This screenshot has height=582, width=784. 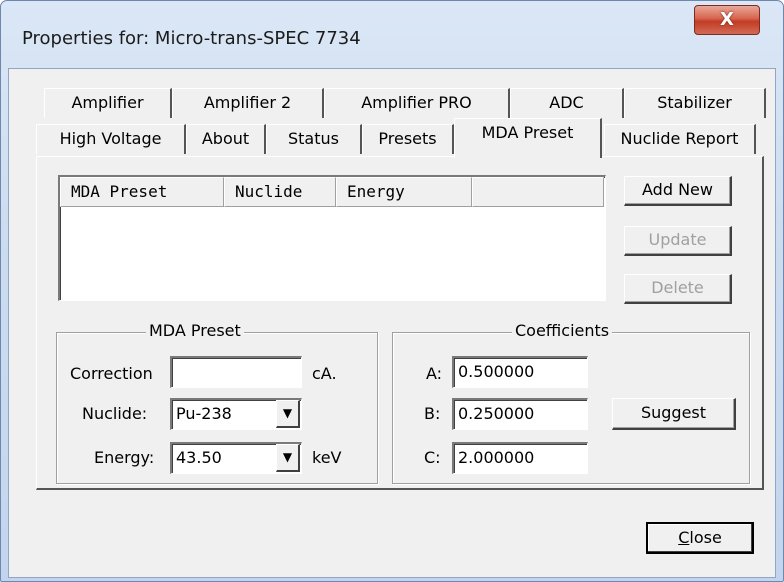 I want to click on tab-mda-preset: MDA Preset, so click(x=528, y=138).